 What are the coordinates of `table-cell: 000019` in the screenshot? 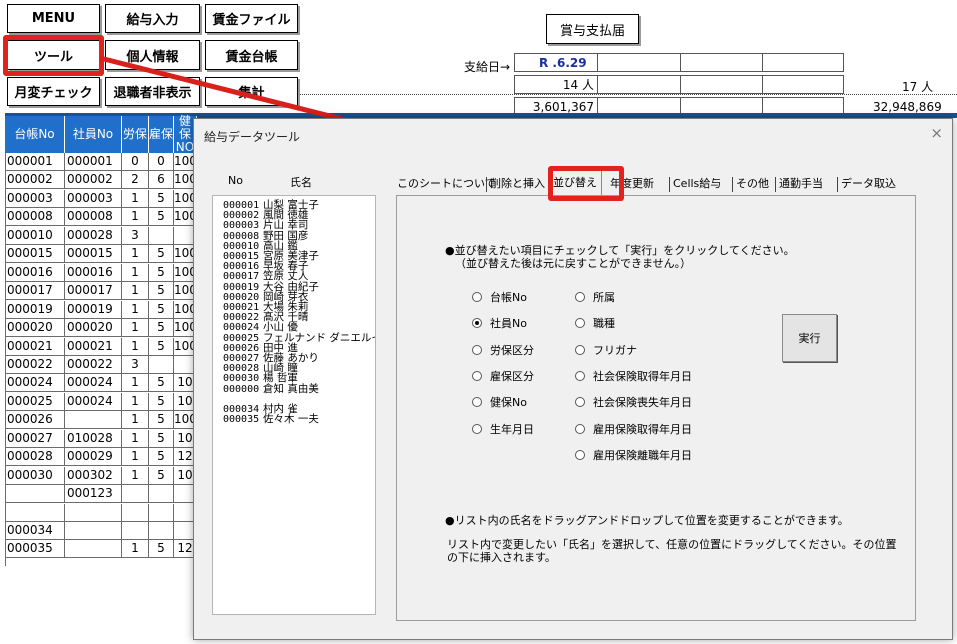 It's located at (35, 309).